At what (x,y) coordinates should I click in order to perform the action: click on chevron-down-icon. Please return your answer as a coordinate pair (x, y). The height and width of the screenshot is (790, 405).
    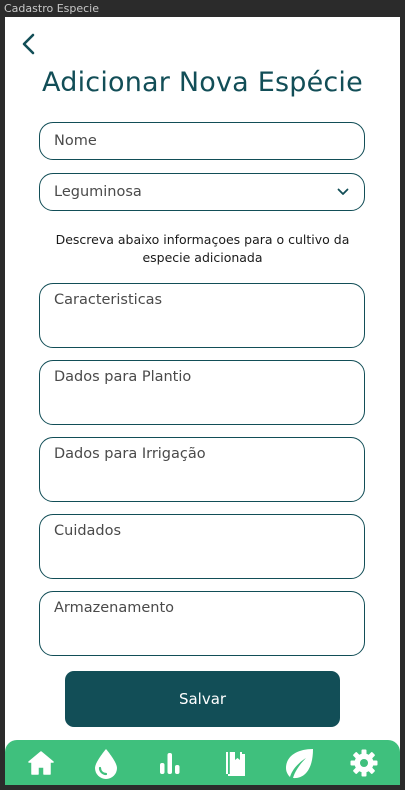
    Looking at the image, I should click on (343, 192).